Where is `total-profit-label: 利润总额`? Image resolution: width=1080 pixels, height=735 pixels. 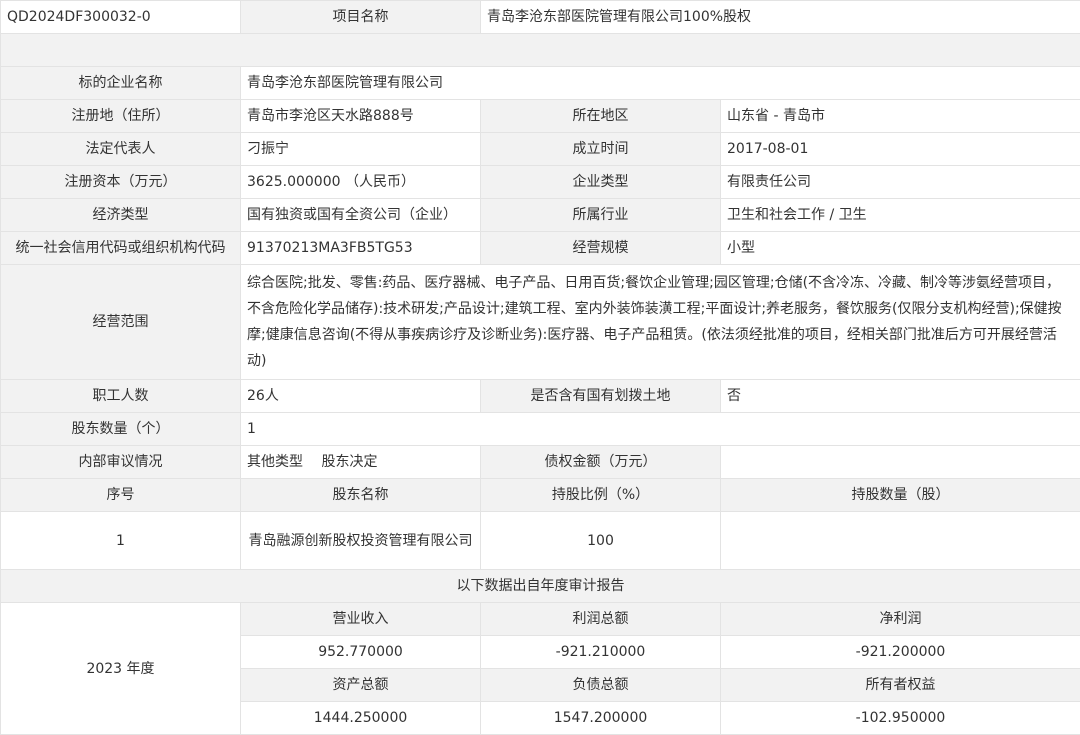 total-profit-label: 利润总额 is located at coordinates (601, 619).